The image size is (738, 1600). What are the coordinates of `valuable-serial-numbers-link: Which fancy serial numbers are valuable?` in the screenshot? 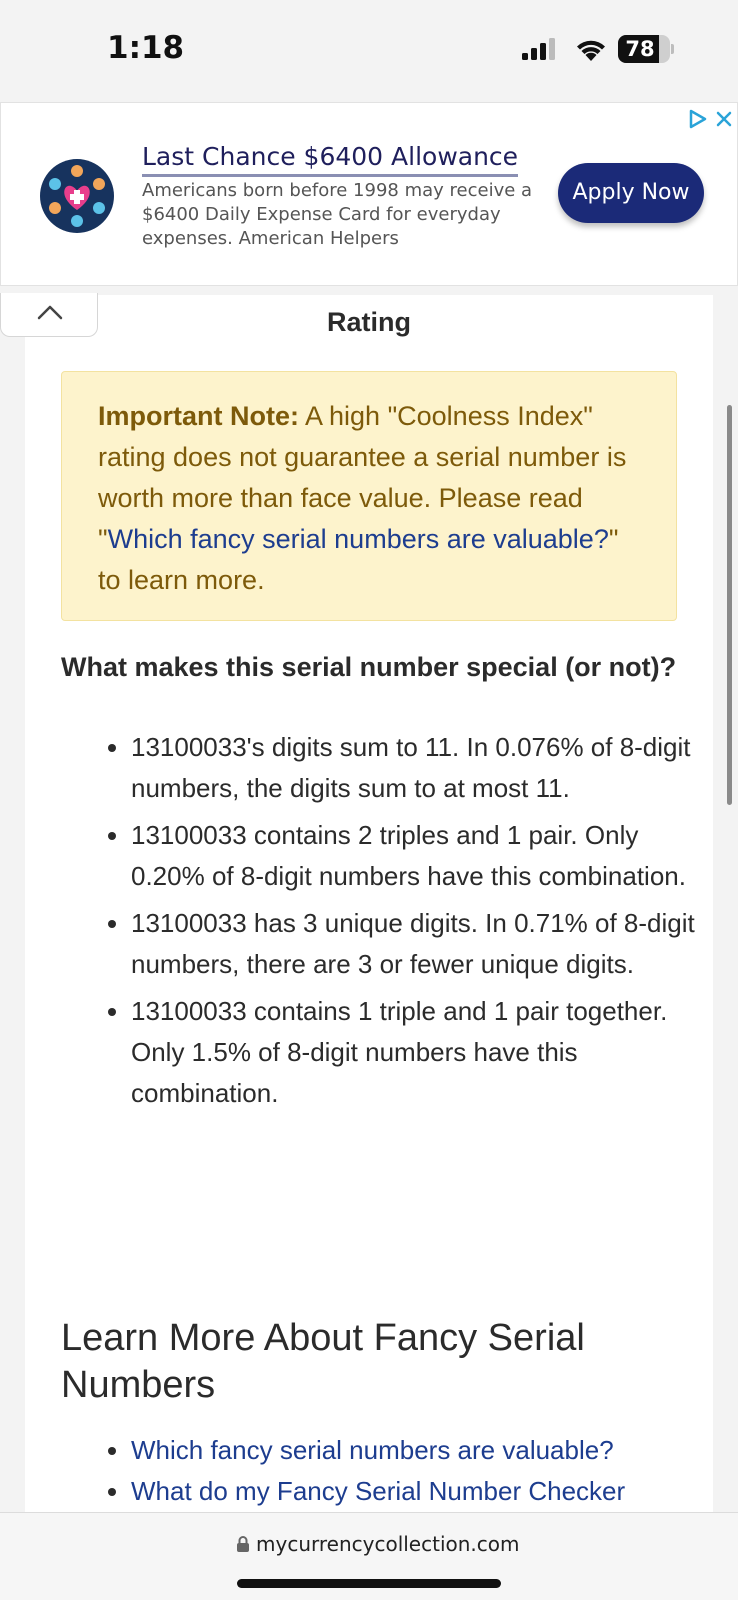 It's located at (358, 539).